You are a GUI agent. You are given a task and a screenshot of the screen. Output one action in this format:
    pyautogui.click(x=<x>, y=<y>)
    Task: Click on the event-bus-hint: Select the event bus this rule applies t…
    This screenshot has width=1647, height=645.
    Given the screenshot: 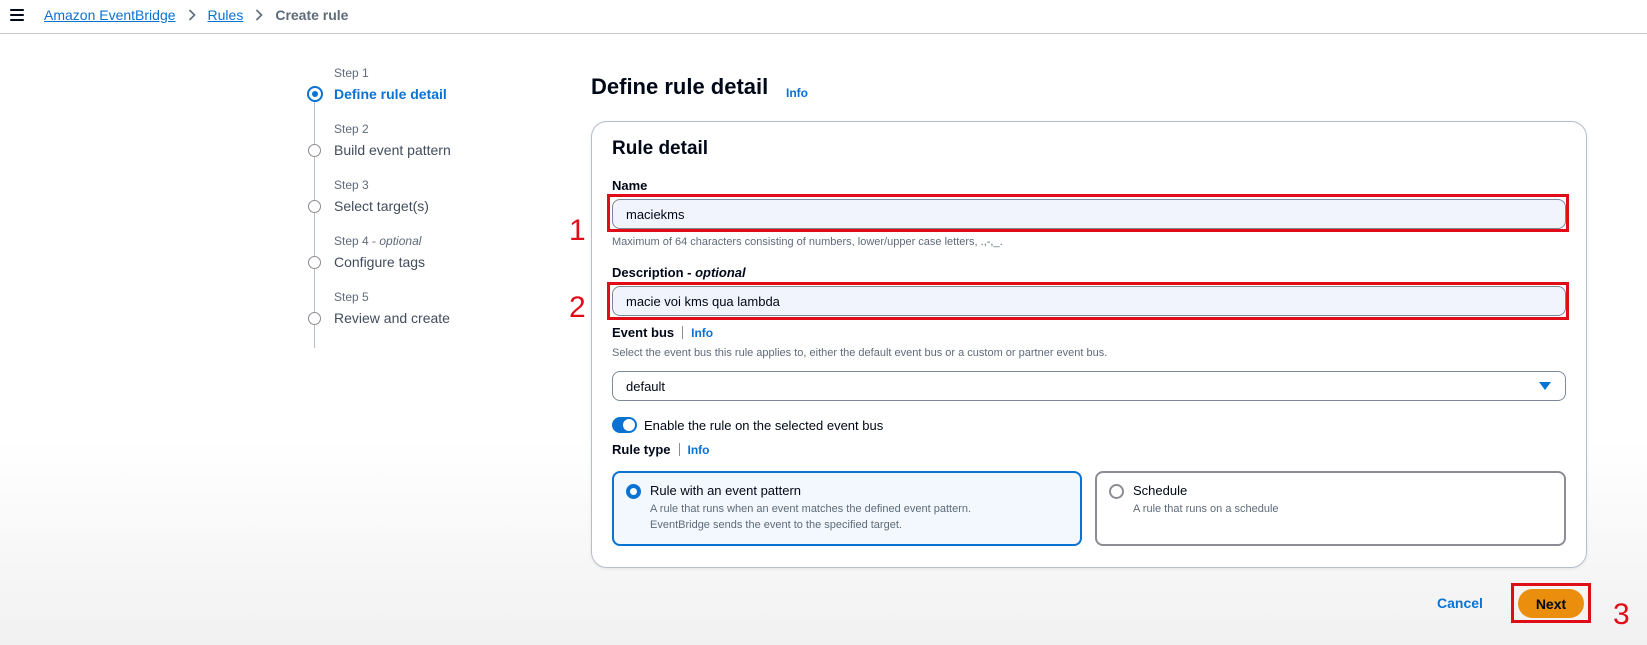 What is the action you would take?
    pyautogui.click(x=860, y=353)
    